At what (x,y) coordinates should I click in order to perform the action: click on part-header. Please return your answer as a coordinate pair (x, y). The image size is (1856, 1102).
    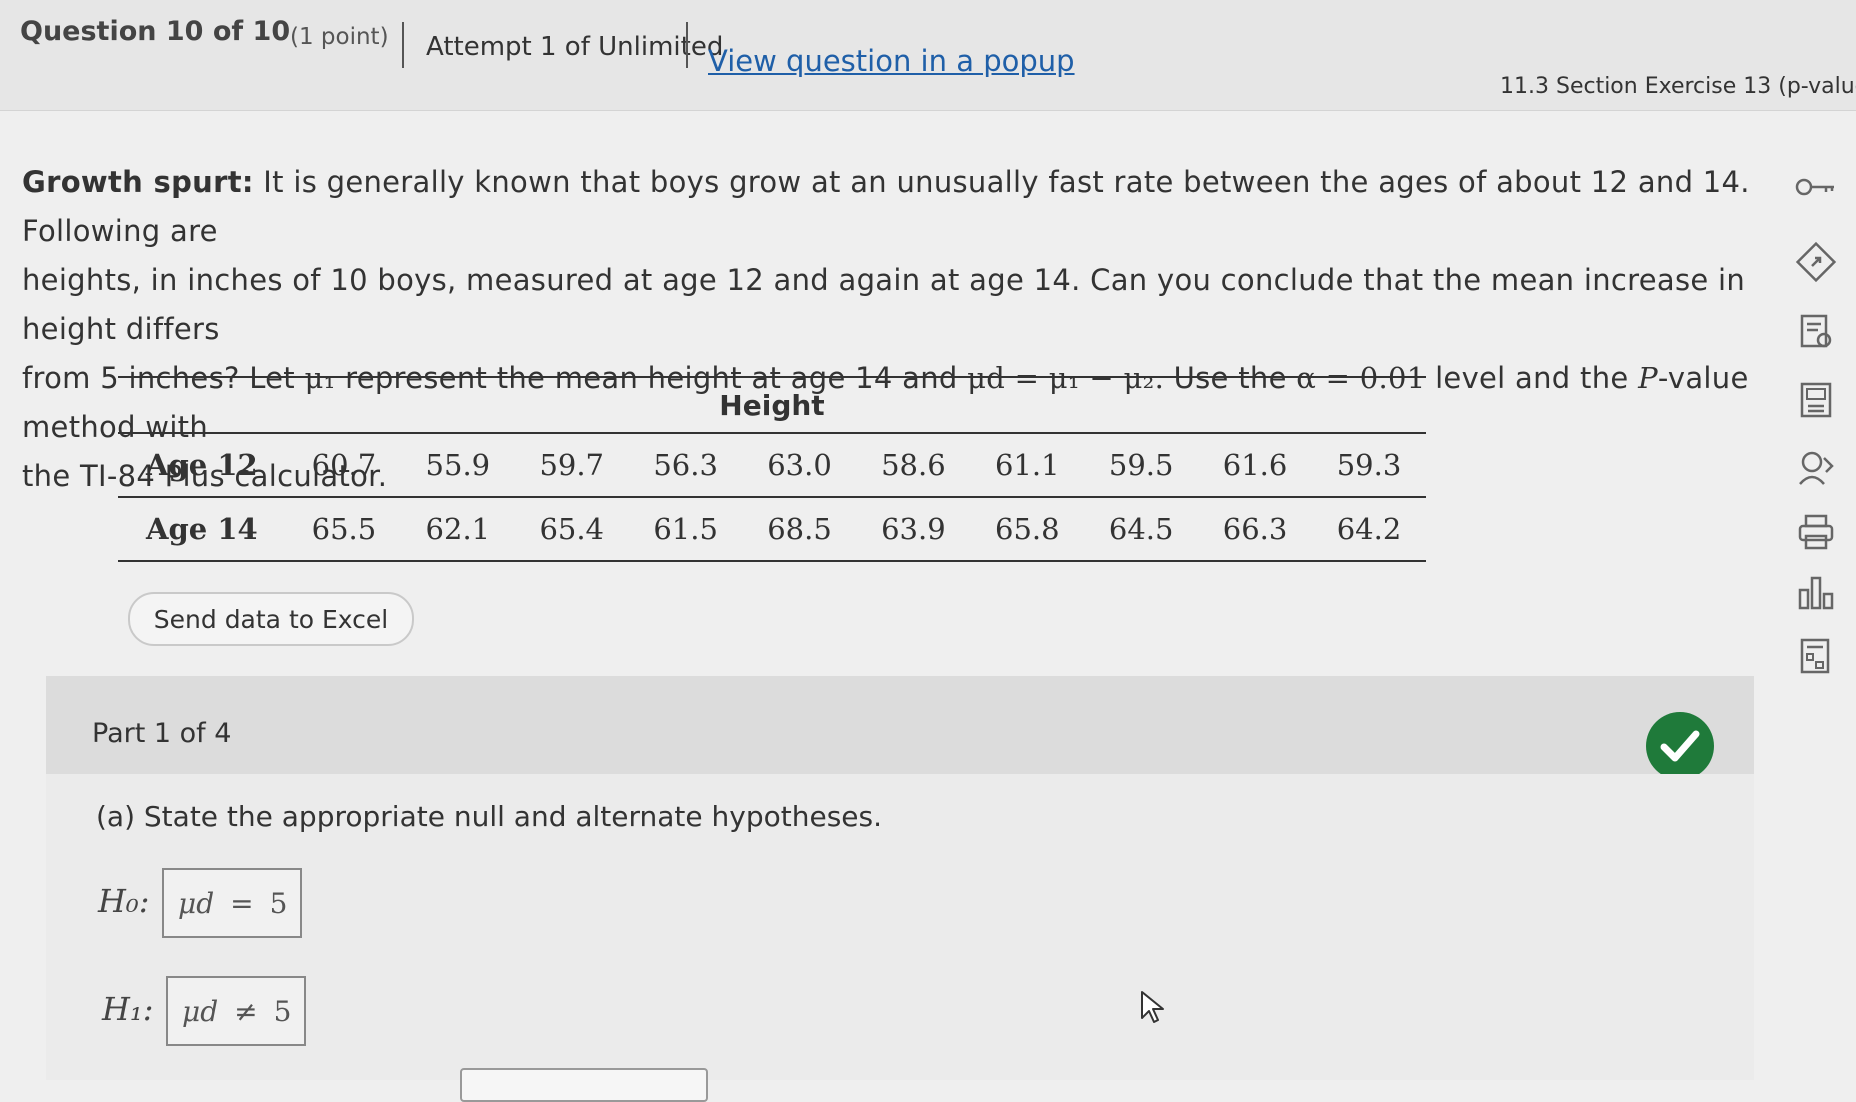
    Looking at the image, I should click on (900, 725).